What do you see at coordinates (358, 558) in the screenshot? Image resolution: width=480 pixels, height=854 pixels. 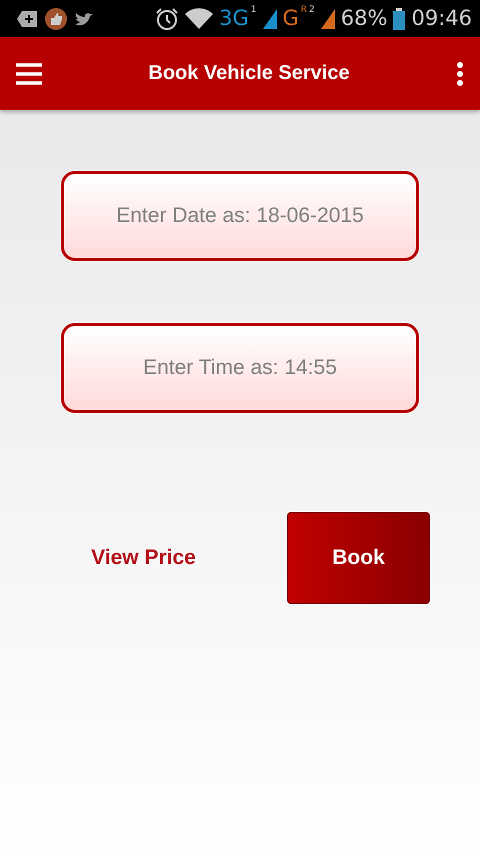 I see `book-button: Book` at bounding box center [358, 558].